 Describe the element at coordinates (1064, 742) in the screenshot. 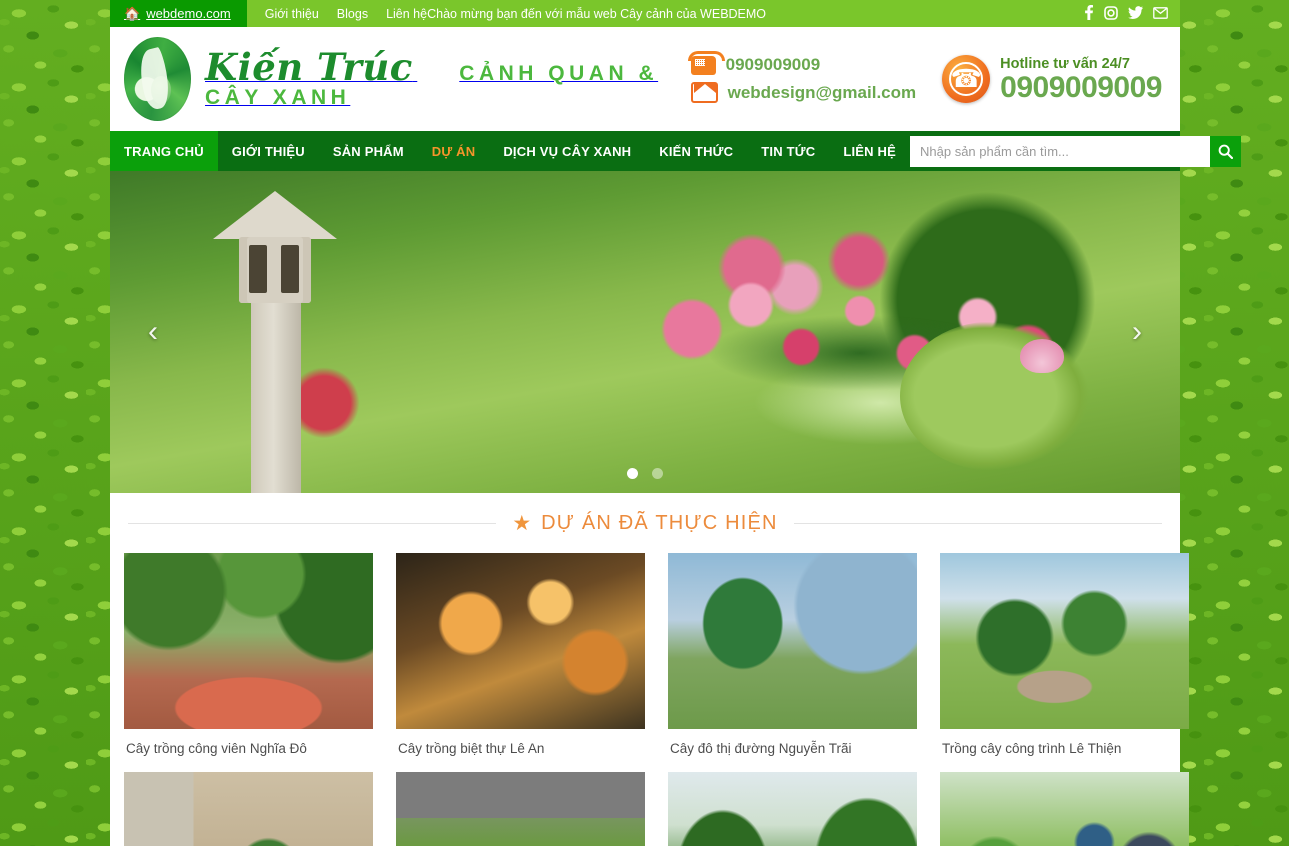

I see `project-caption: Trồng cây công trình Lê Thiện` at that location.